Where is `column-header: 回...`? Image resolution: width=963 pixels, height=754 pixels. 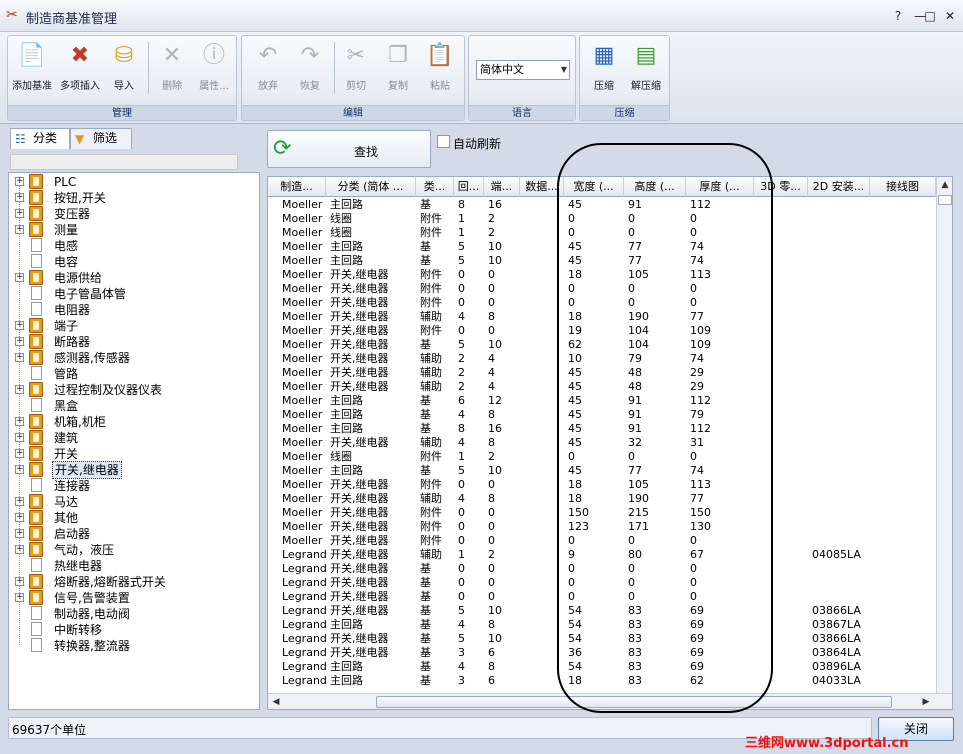 column-header: 回... is located at coordinates (469, 187).